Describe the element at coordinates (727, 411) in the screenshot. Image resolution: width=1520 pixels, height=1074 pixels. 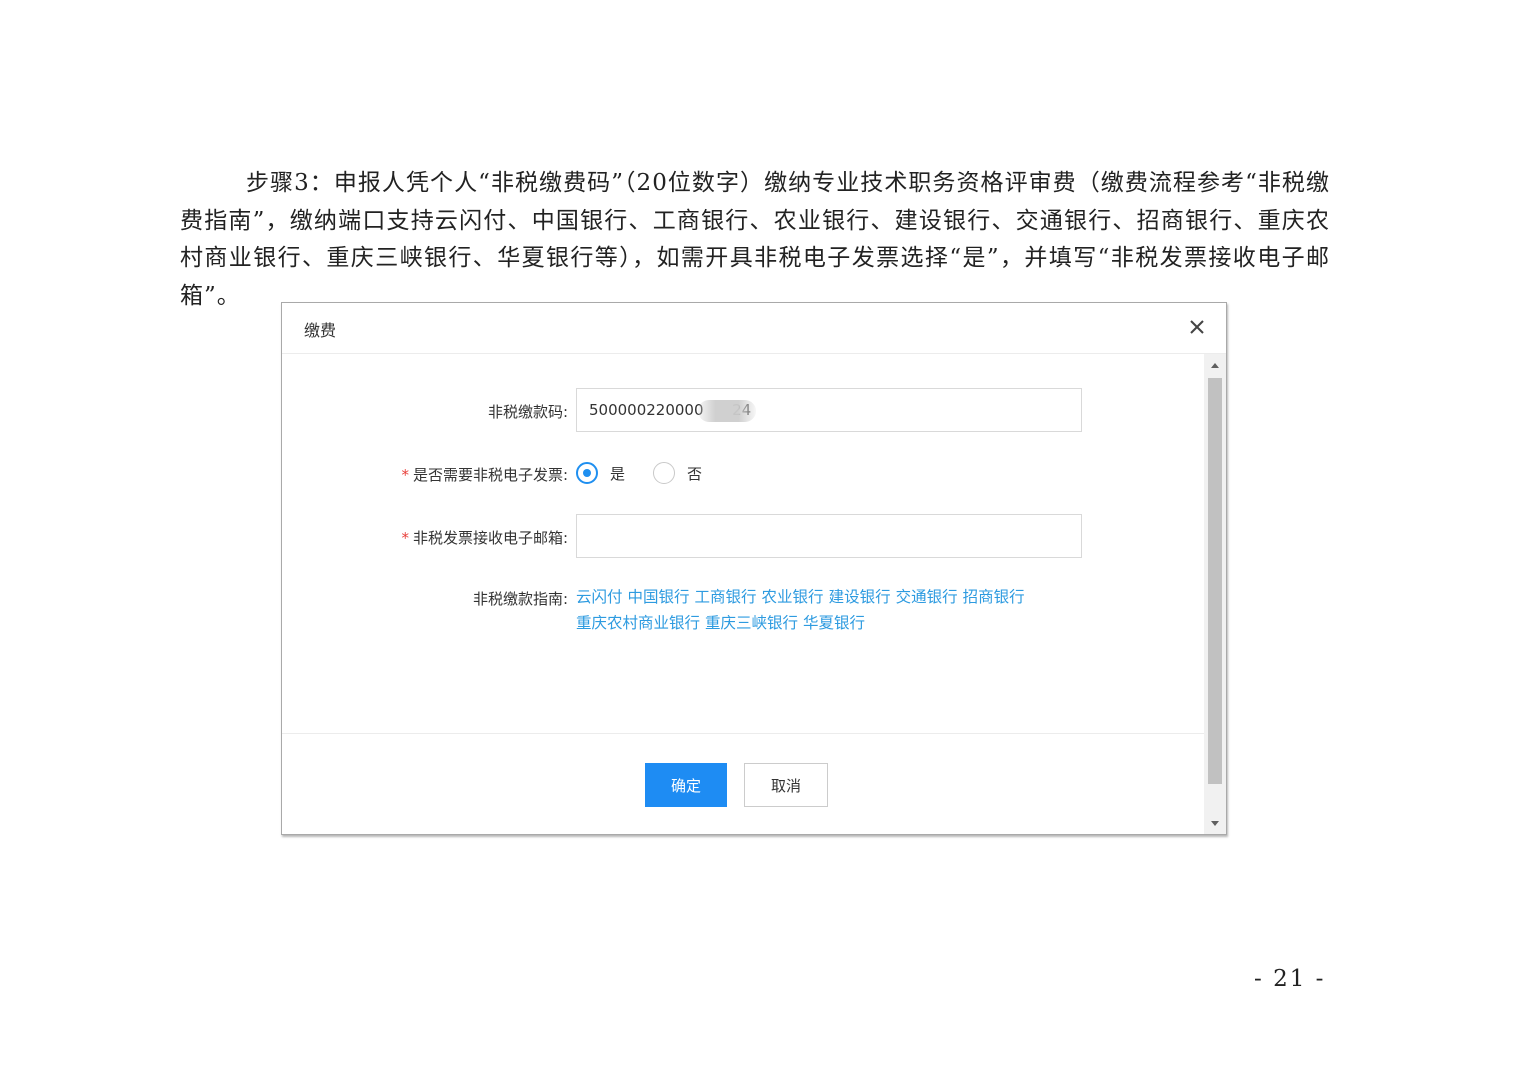
I see `redaction-blur` at that location.